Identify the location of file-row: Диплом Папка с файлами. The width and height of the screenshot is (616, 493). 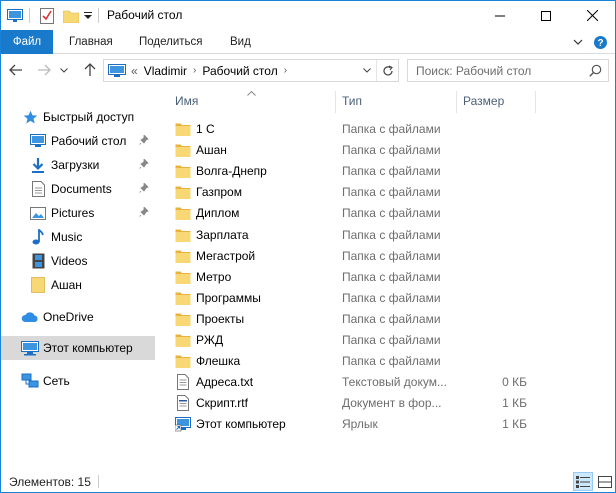
(389, 213).